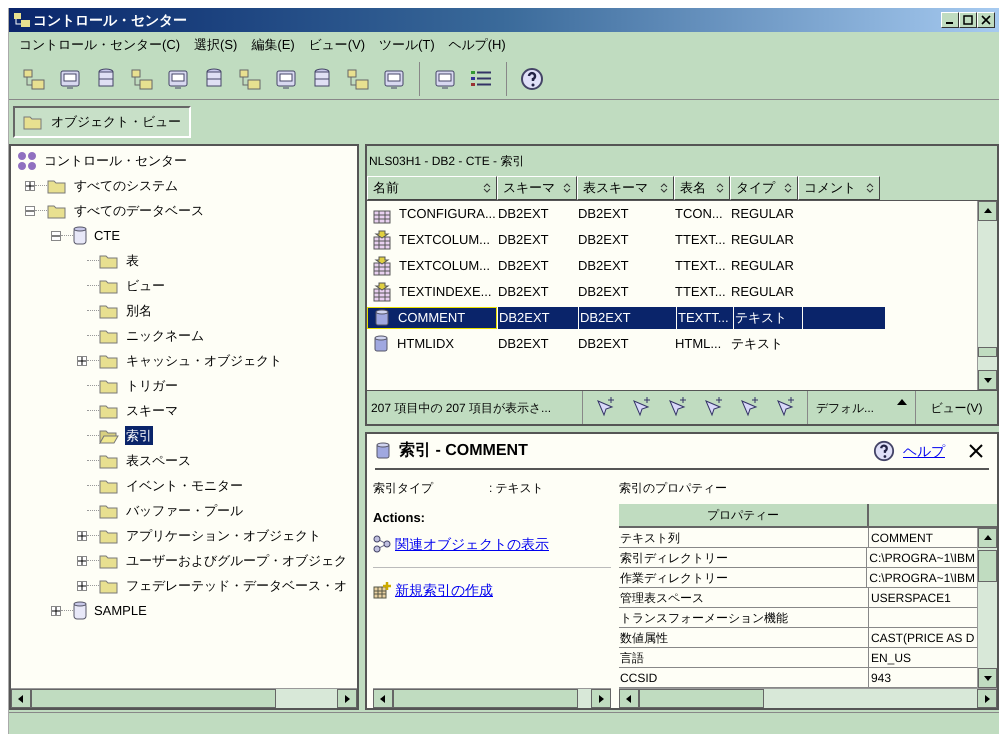  Describe the element at coordinates (337, 45) in the screenshot. I see `menu-item: ビュー(V)` at that location.